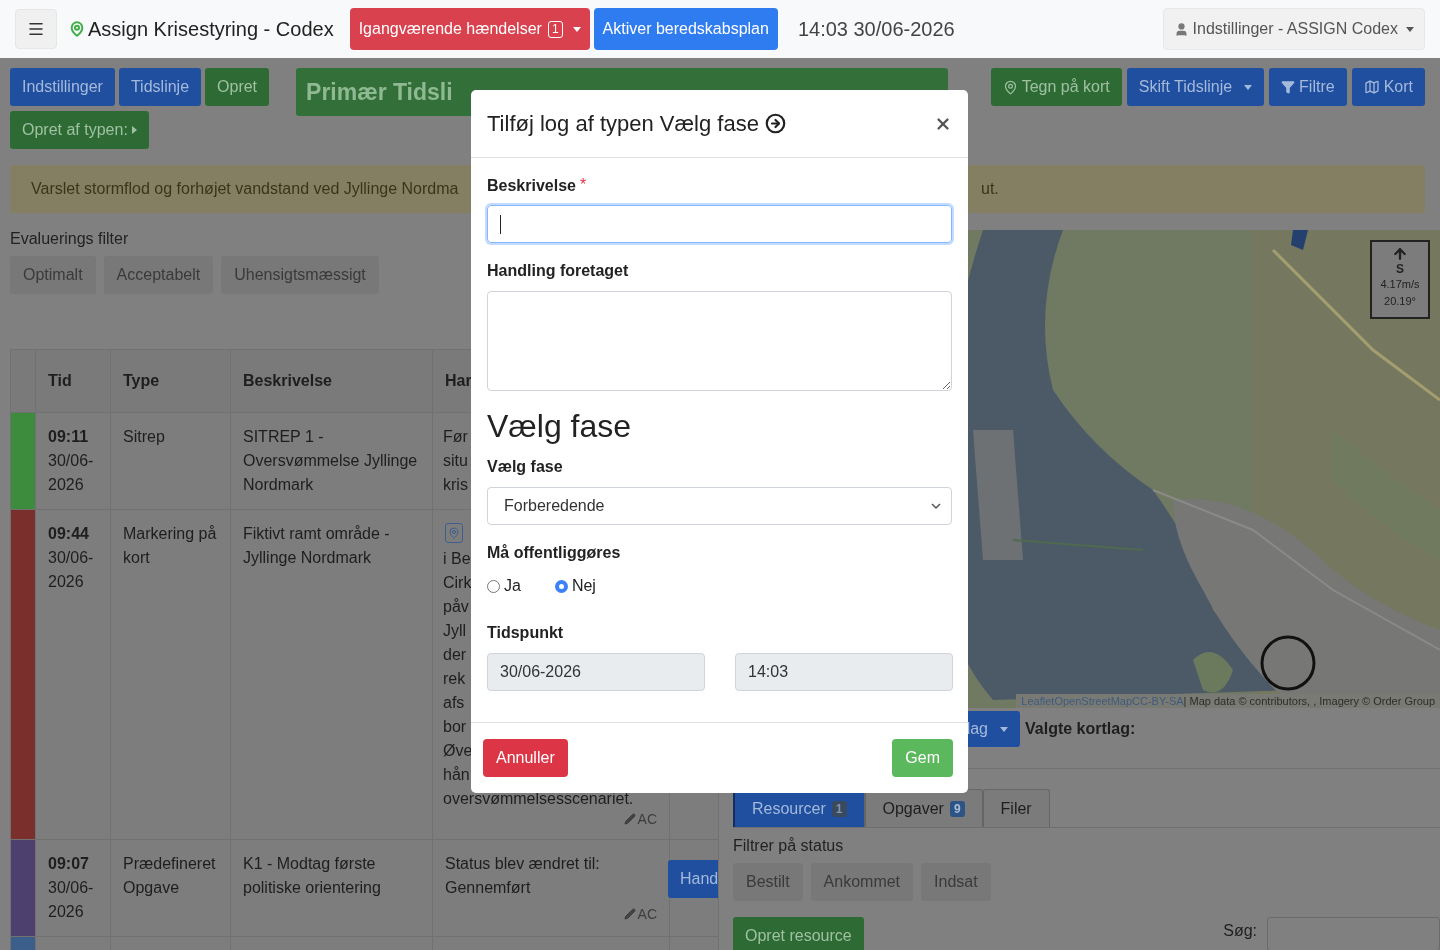 Image resolution: width=1440 pixels, height=950 pixels. I want to click on arrow-circle-icon, so click(775, 123).